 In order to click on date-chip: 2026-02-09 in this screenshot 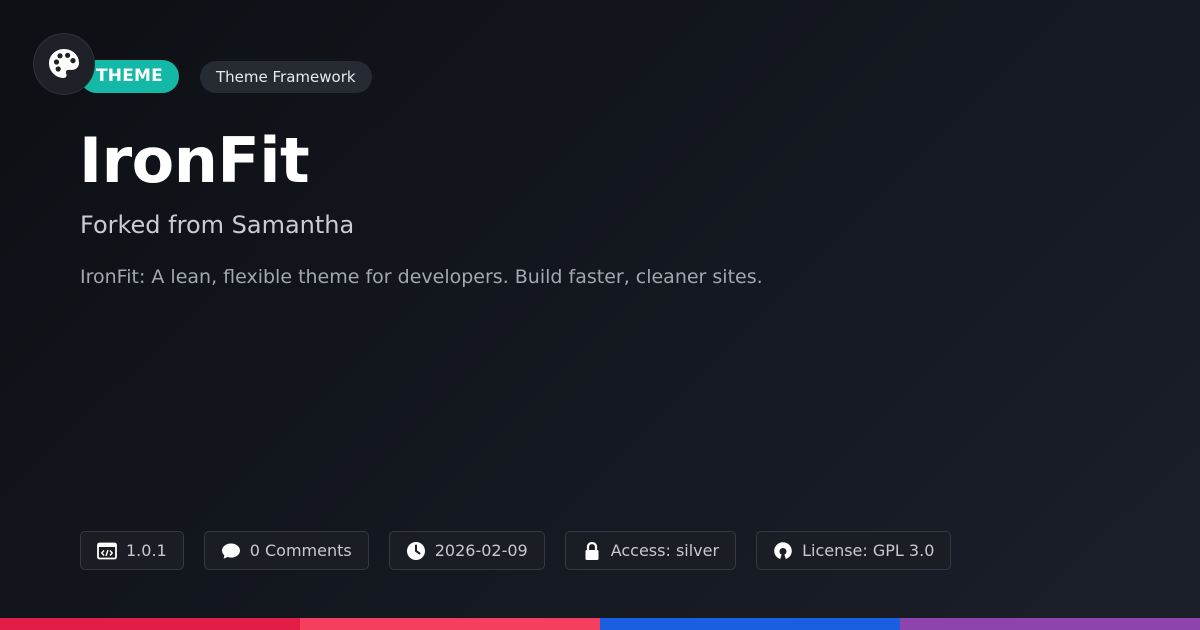, I will do `click(466, 550)`.